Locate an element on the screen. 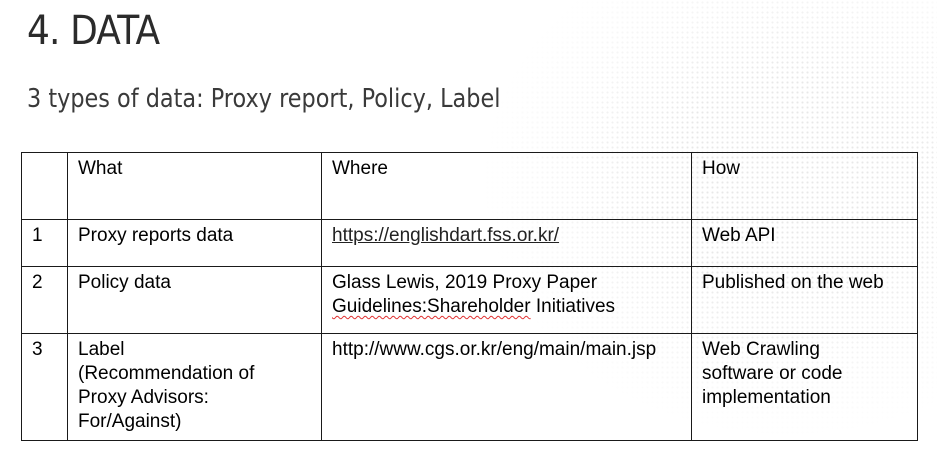 This screenshot has width=937, height=455. where-text: http://www.cgs.or.kr/eng/main/main.jsp is located at coordinates (494, 349).